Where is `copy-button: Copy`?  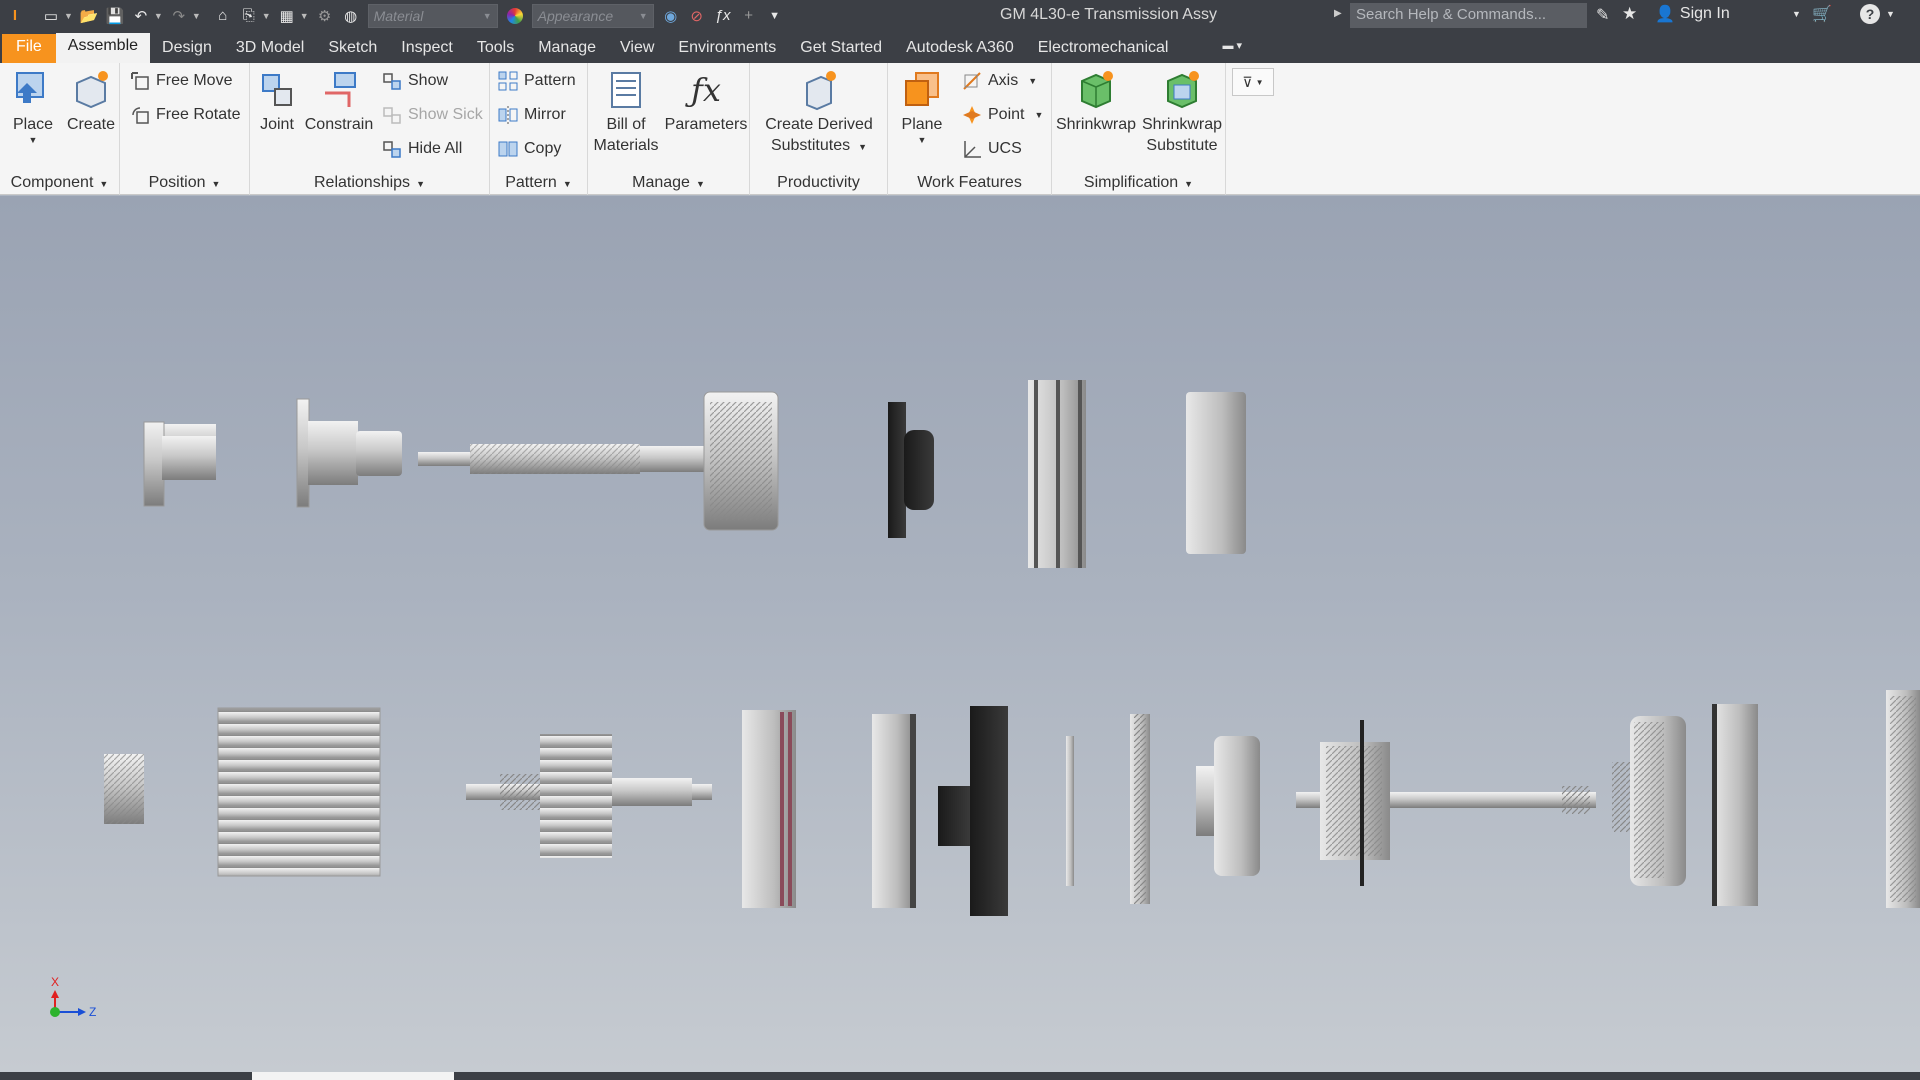
copy-button: Copy is located at coordinates (529, 149).